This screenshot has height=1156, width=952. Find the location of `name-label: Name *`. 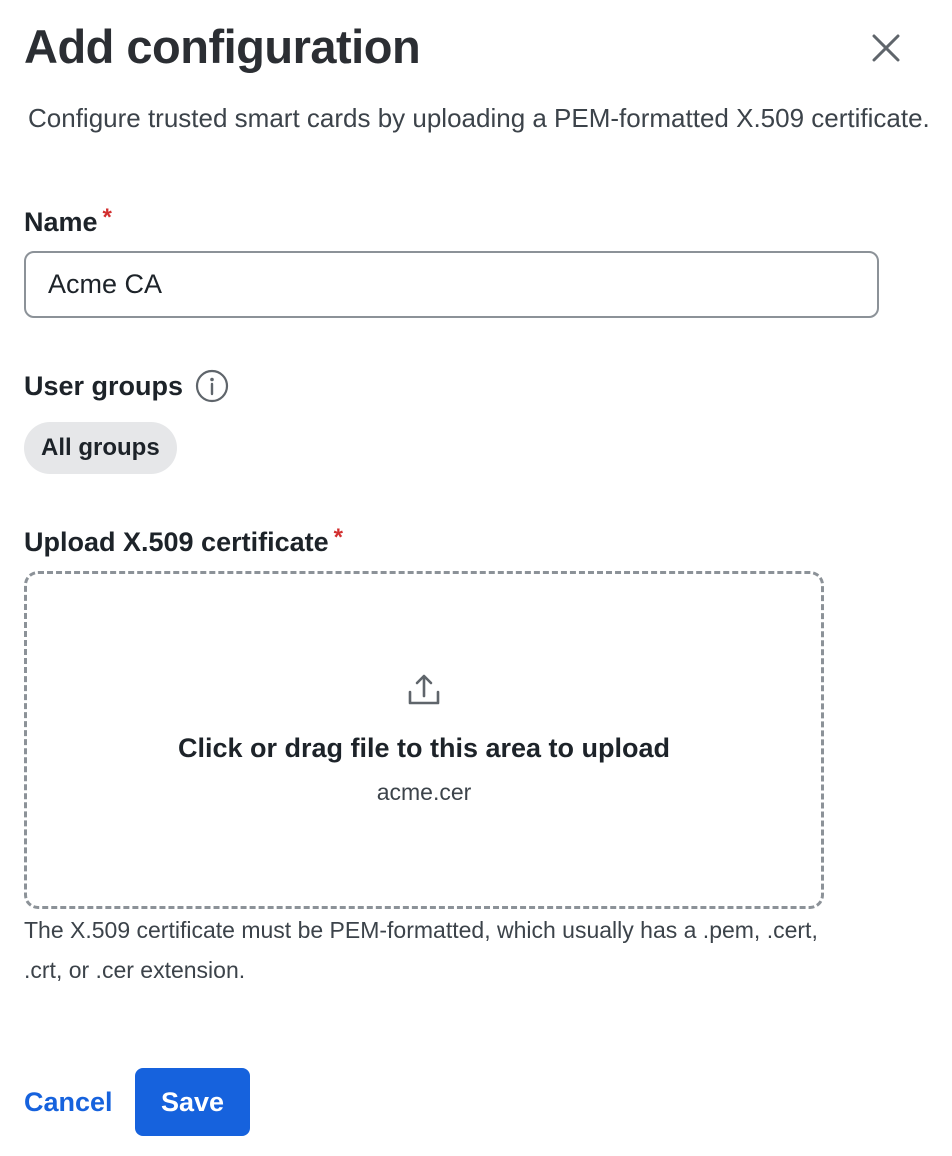

name-label: Name * is located at coordinates (68, 222).